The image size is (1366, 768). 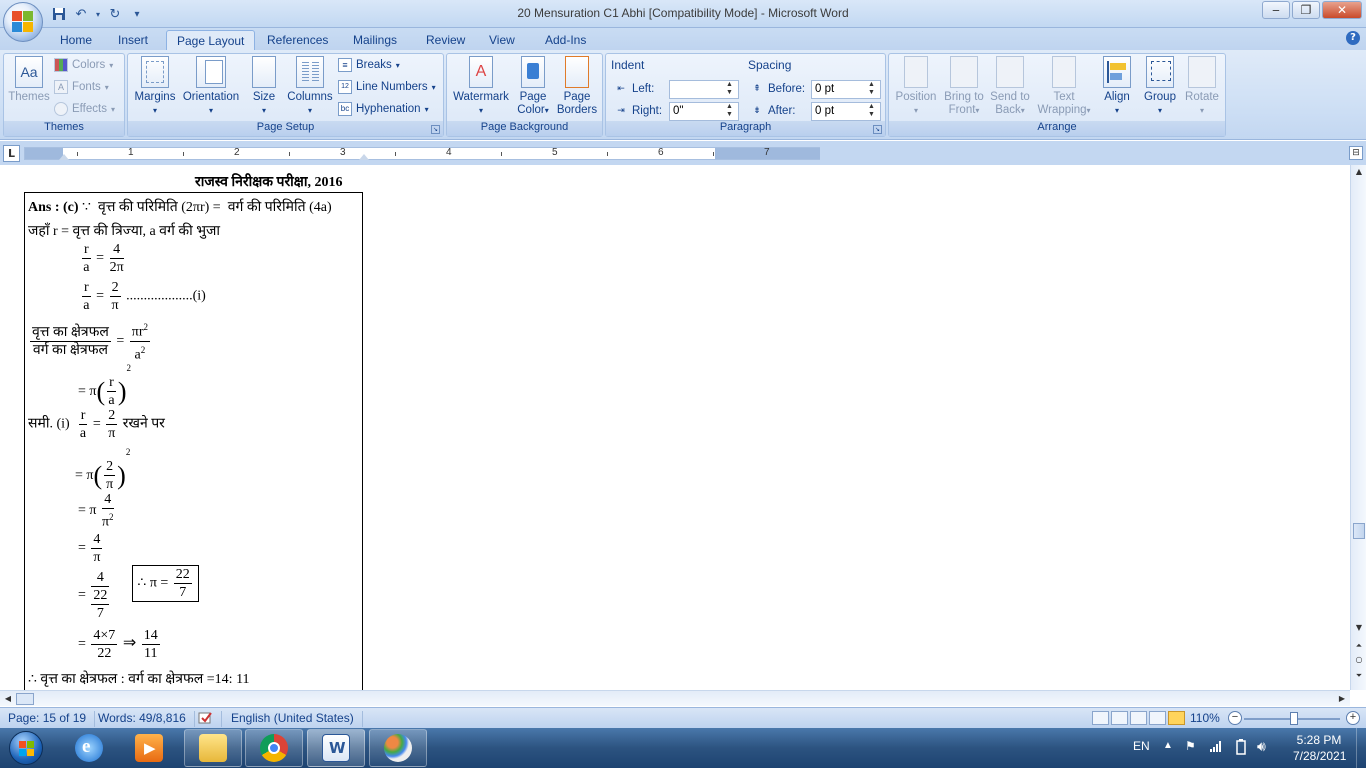 What do you see at coordinates (1359, 630) in the screenshot?
I see `scroll-down-icon: ▼` at bounding box center [1359, 630].